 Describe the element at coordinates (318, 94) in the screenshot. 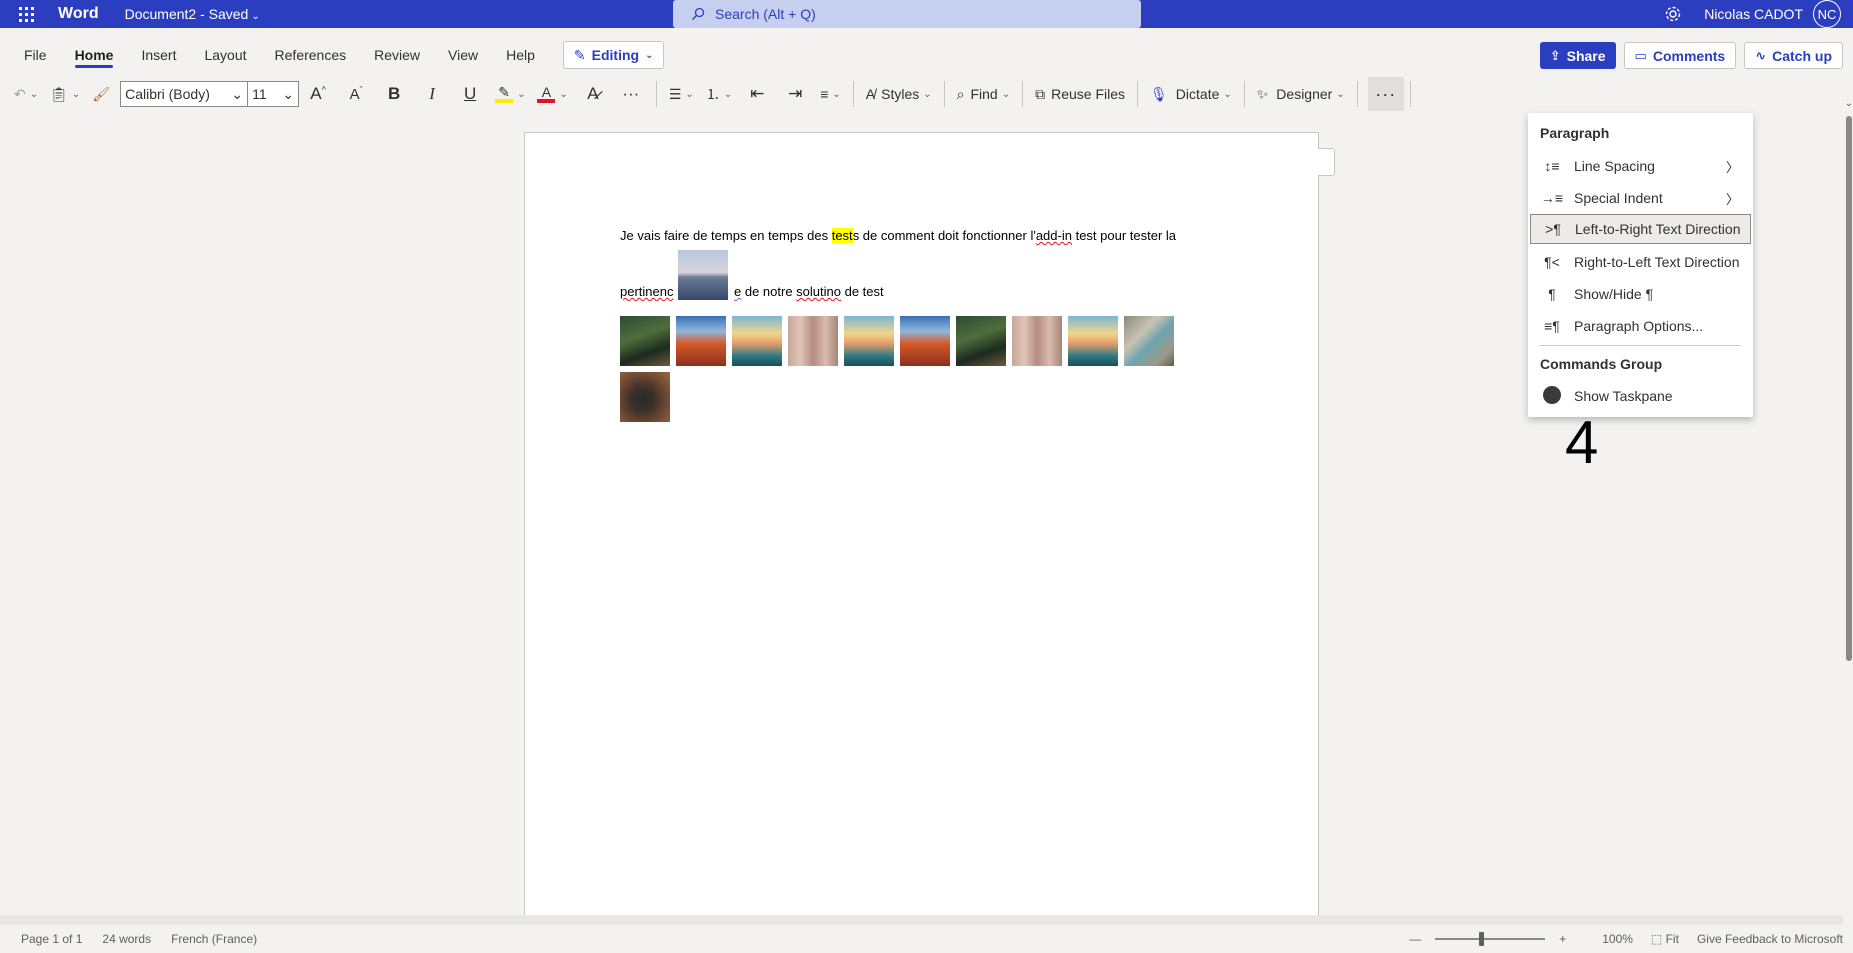

I see `grow-font-button: A^` at that location.